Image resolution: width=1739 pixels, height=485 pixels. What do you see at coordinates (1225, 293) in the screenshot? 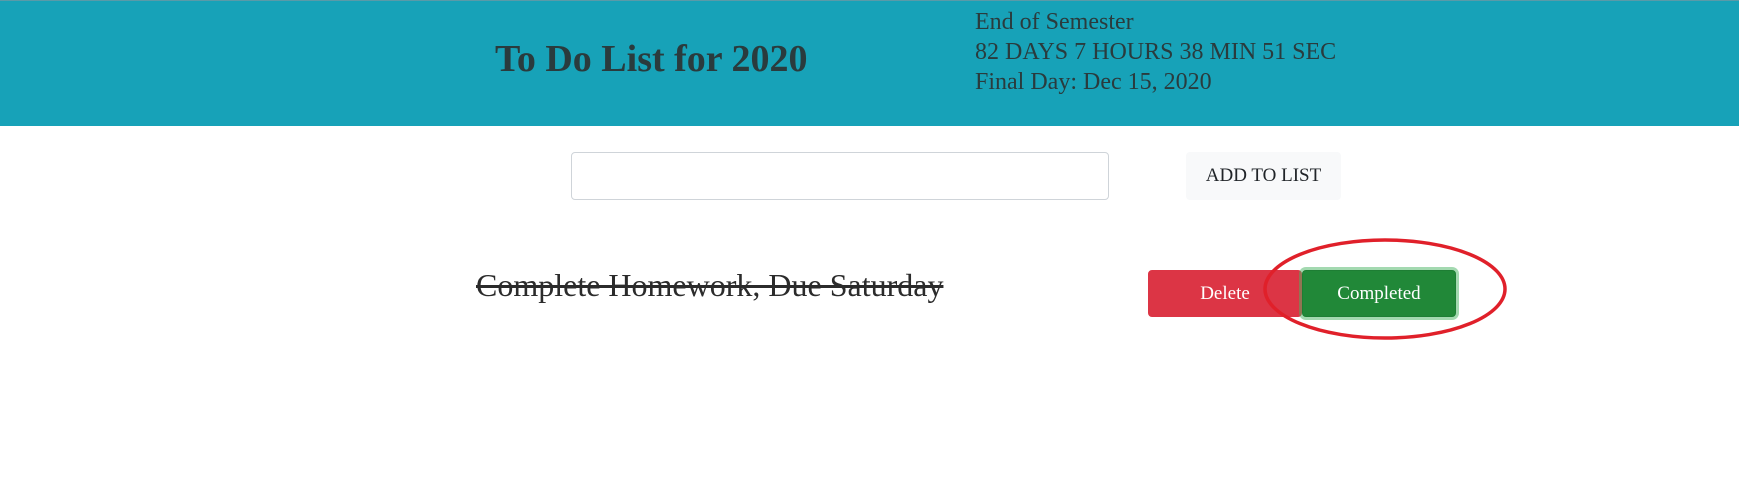
I see `delete-button: Delete` at bounding box center [1225, 293].